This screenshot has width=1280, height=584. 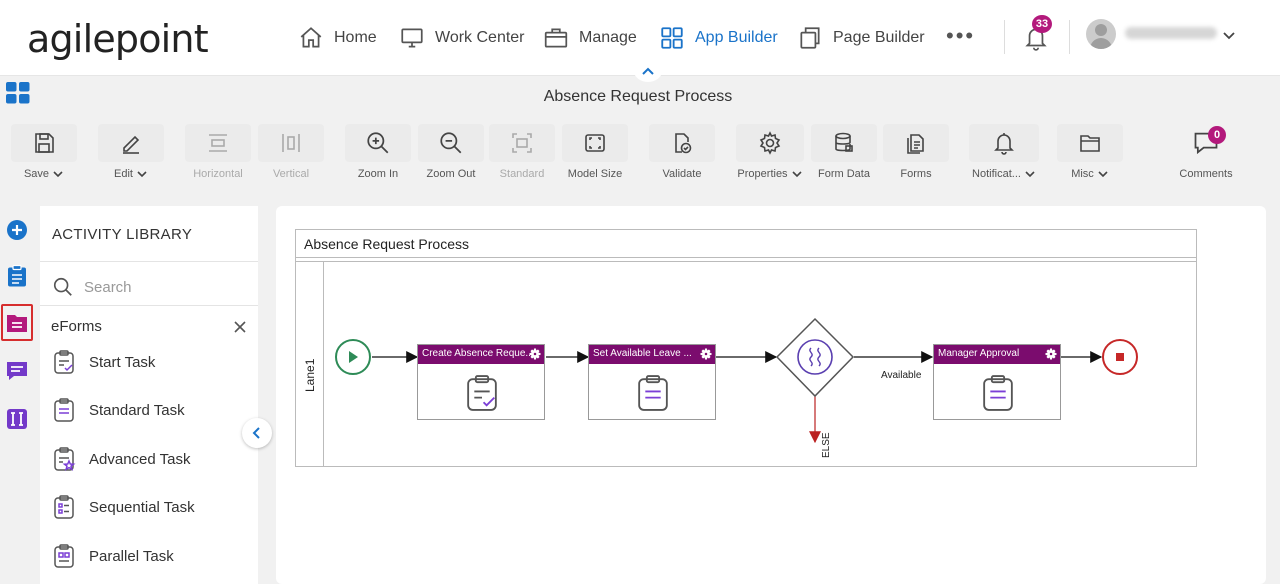 I want to click on edit-button: Edit, so click(x=131, y=153).